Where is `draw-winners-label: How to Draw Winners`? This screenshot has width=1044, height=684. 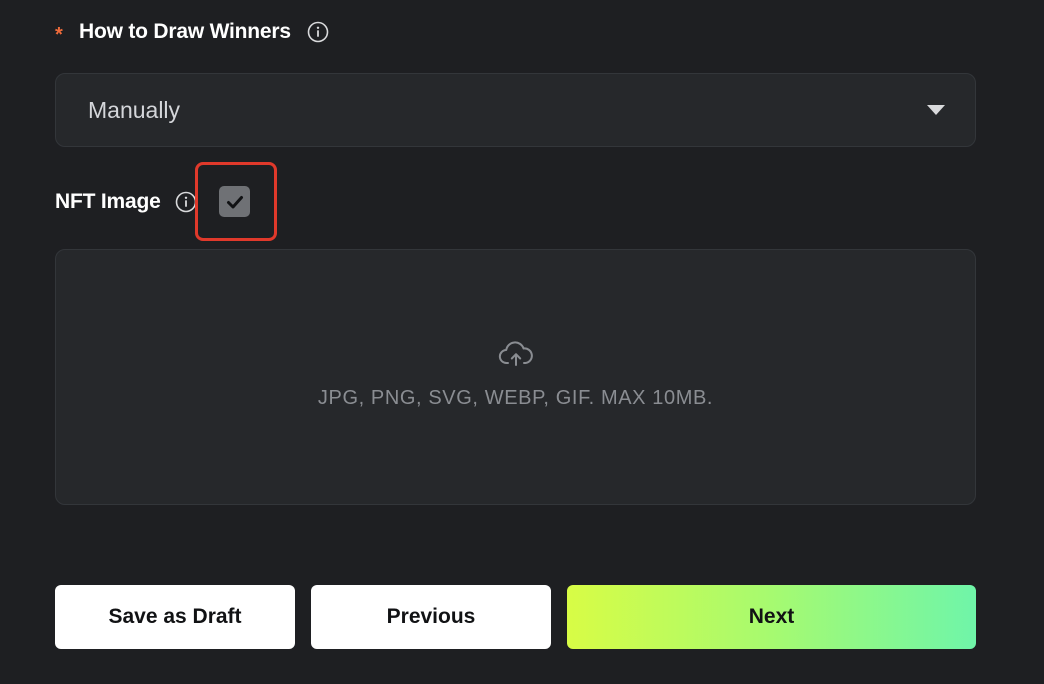 draw-winners-label: How to Draw Winners is located at coordinates (185, 31).